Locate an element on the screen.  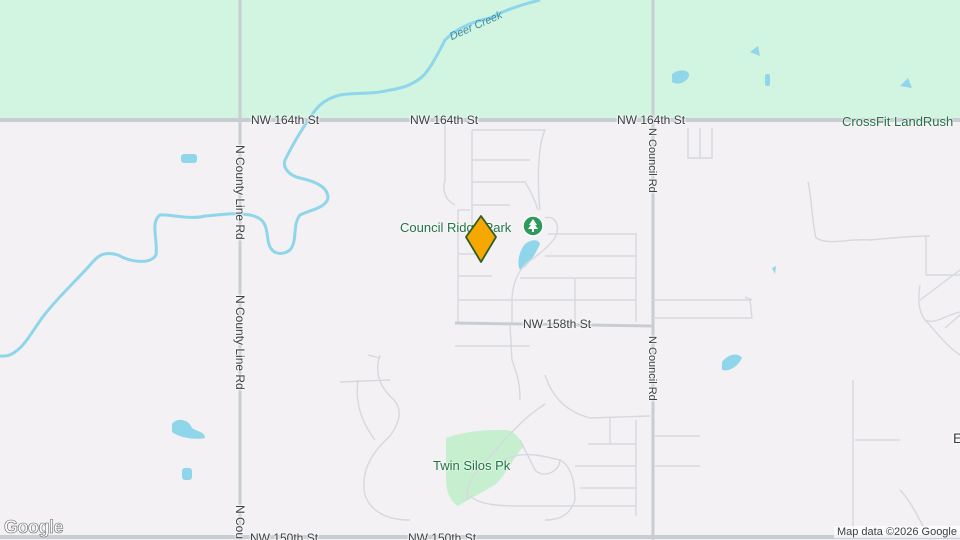
road-label-nw-164th-a: NW 164th St is located at coordinates (285, 120).